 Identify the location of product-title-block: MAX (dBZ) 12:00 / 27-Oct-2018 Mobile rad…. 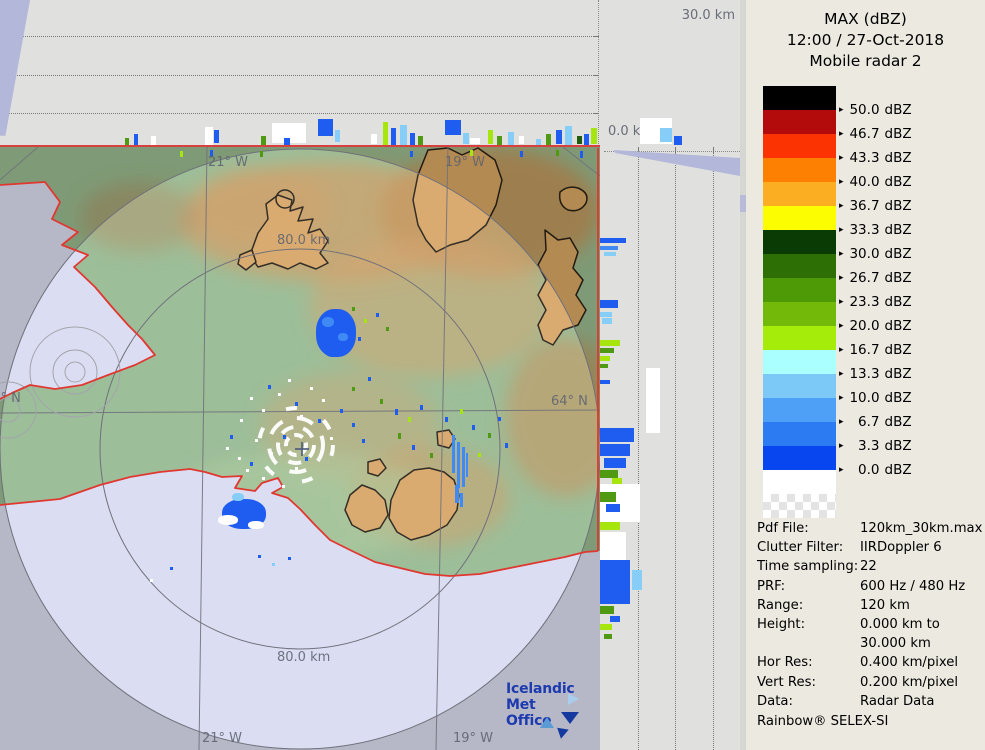
(865, 40).